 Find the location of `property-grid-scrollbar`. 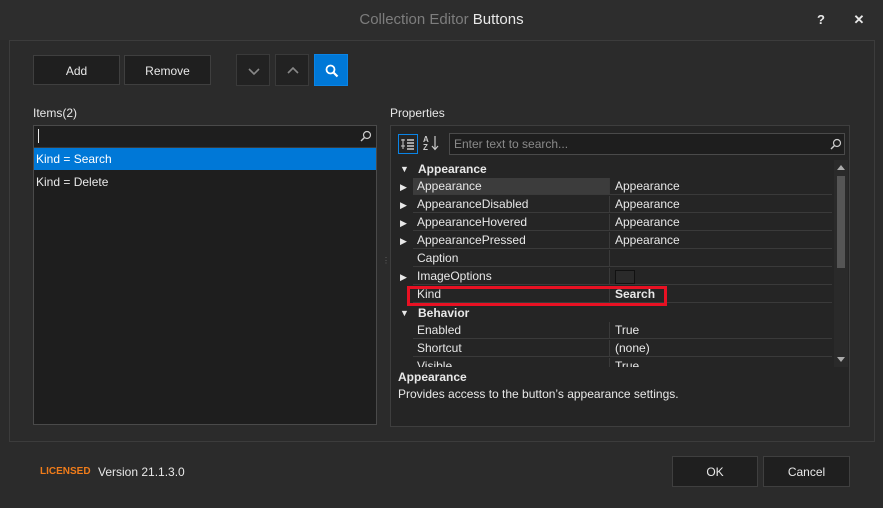

property-grid-scrollbar is located at coordinates (841, 263).